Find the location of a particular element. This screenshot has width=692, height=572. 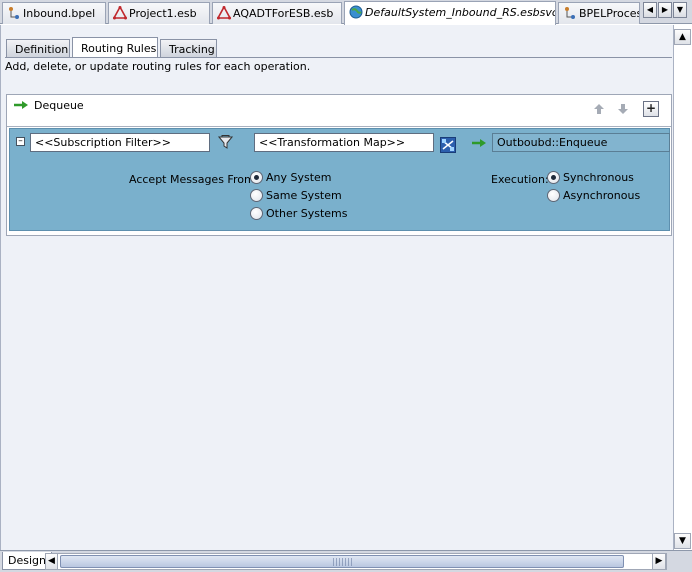

tab-definition: Definition is located at coordinates (38, 48).